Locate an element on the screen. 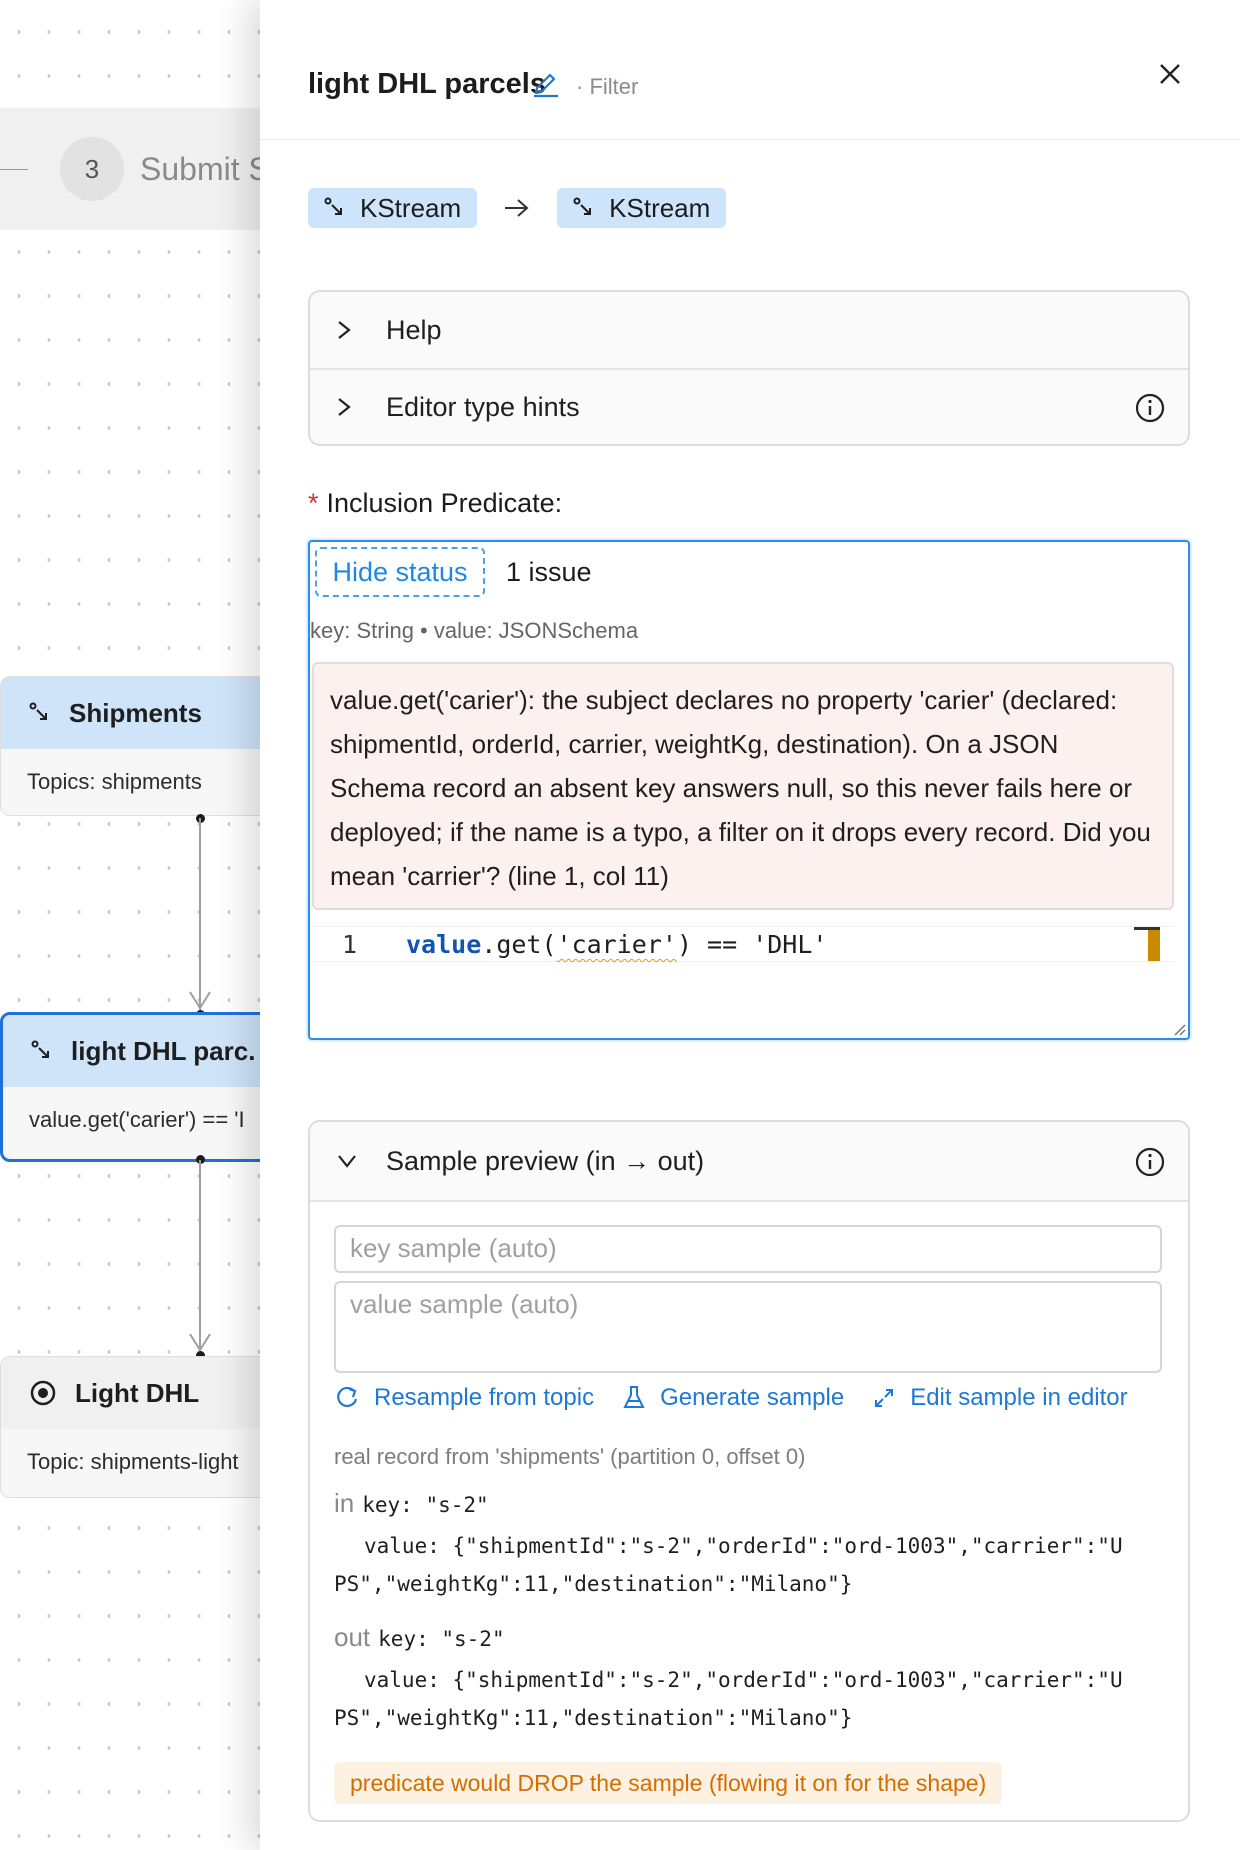 The image size is (1240, 1850). code-flagged-arg: 'carier' is located at coordinates (617, 944).